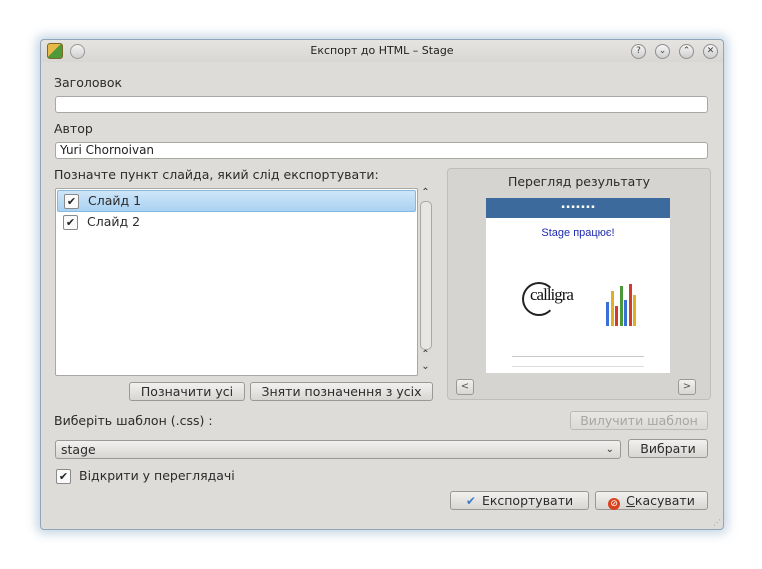 The height and width of the screenshot is (569, 762). Describe the element at coordinates (70, 222) in the screenshot. I see `checkbox-slide-2: ✔` at that location.